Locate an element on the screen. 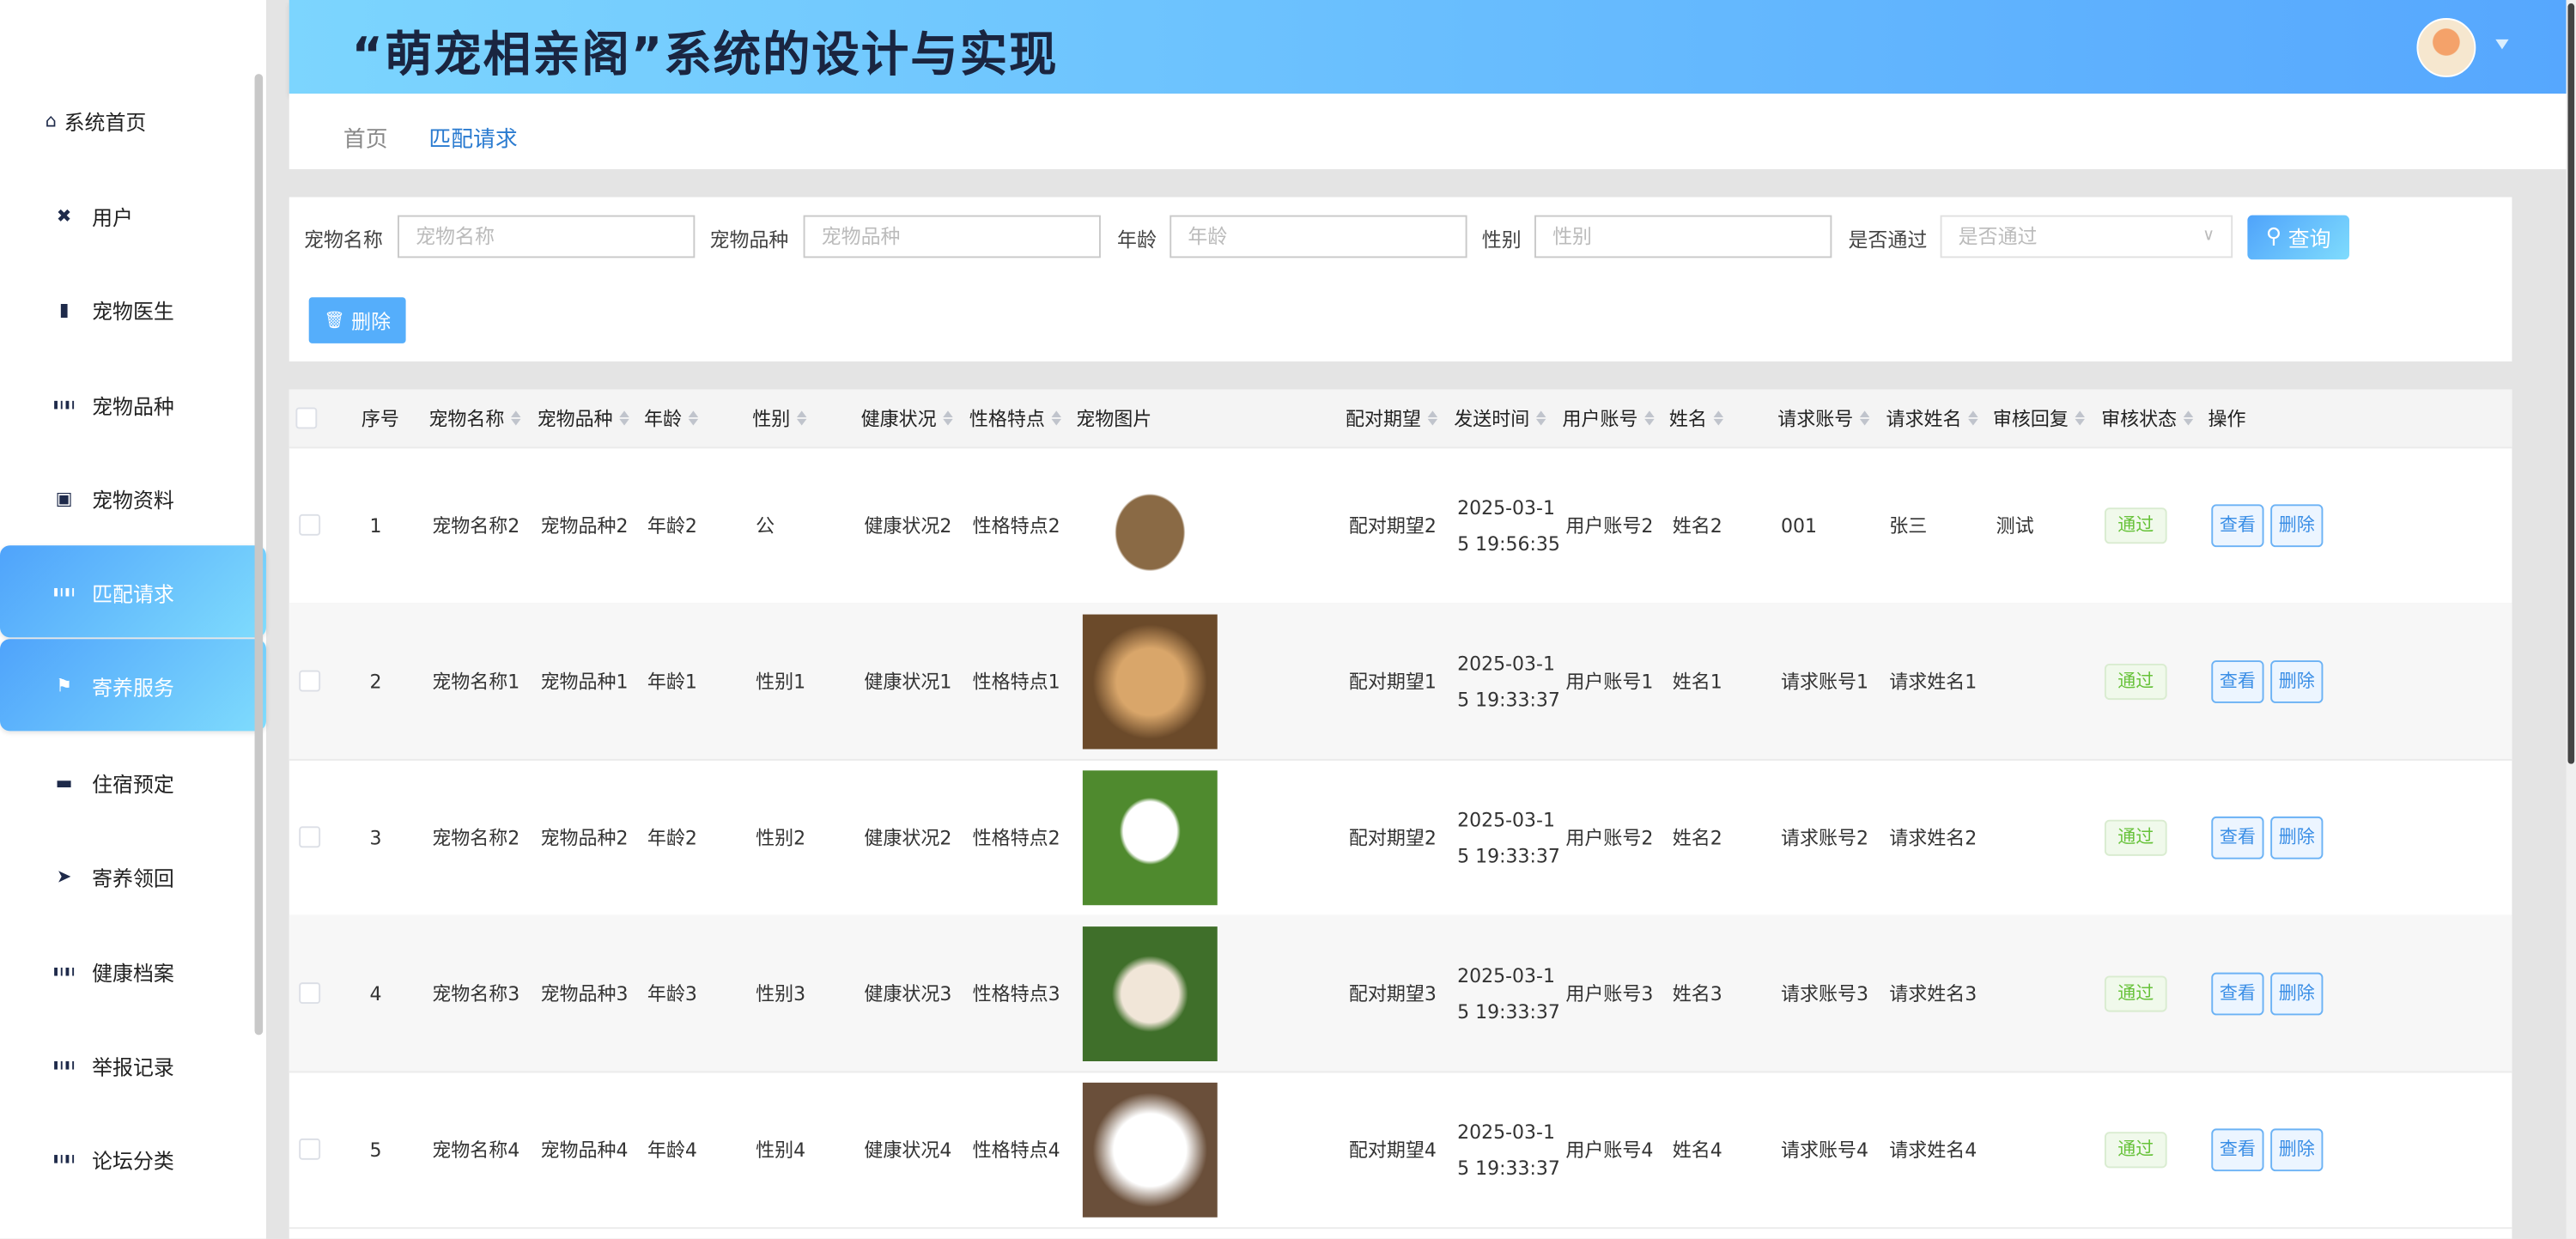 The height and width of the screenshot is (1239, 2576). breadcrumb-home: 首页 is located at coordinates (366, 136).